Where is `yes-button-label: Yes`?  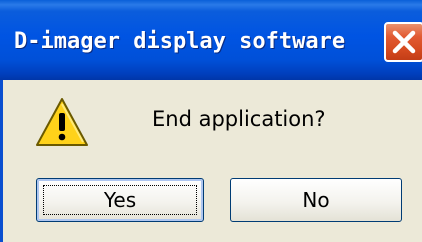 yes-button-label: Yes is located at coordinates (120, 200).